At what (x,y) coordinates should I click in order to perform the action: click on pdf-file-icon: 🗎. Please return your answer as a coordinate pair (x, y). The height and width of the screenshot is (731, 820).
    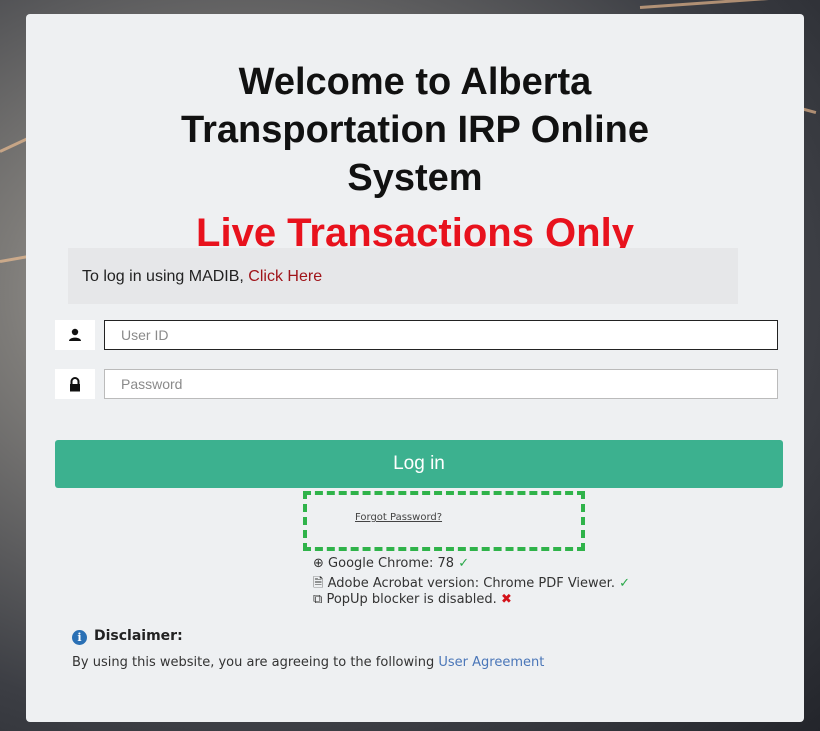
    Looking at the image, I should click on (318, 583).